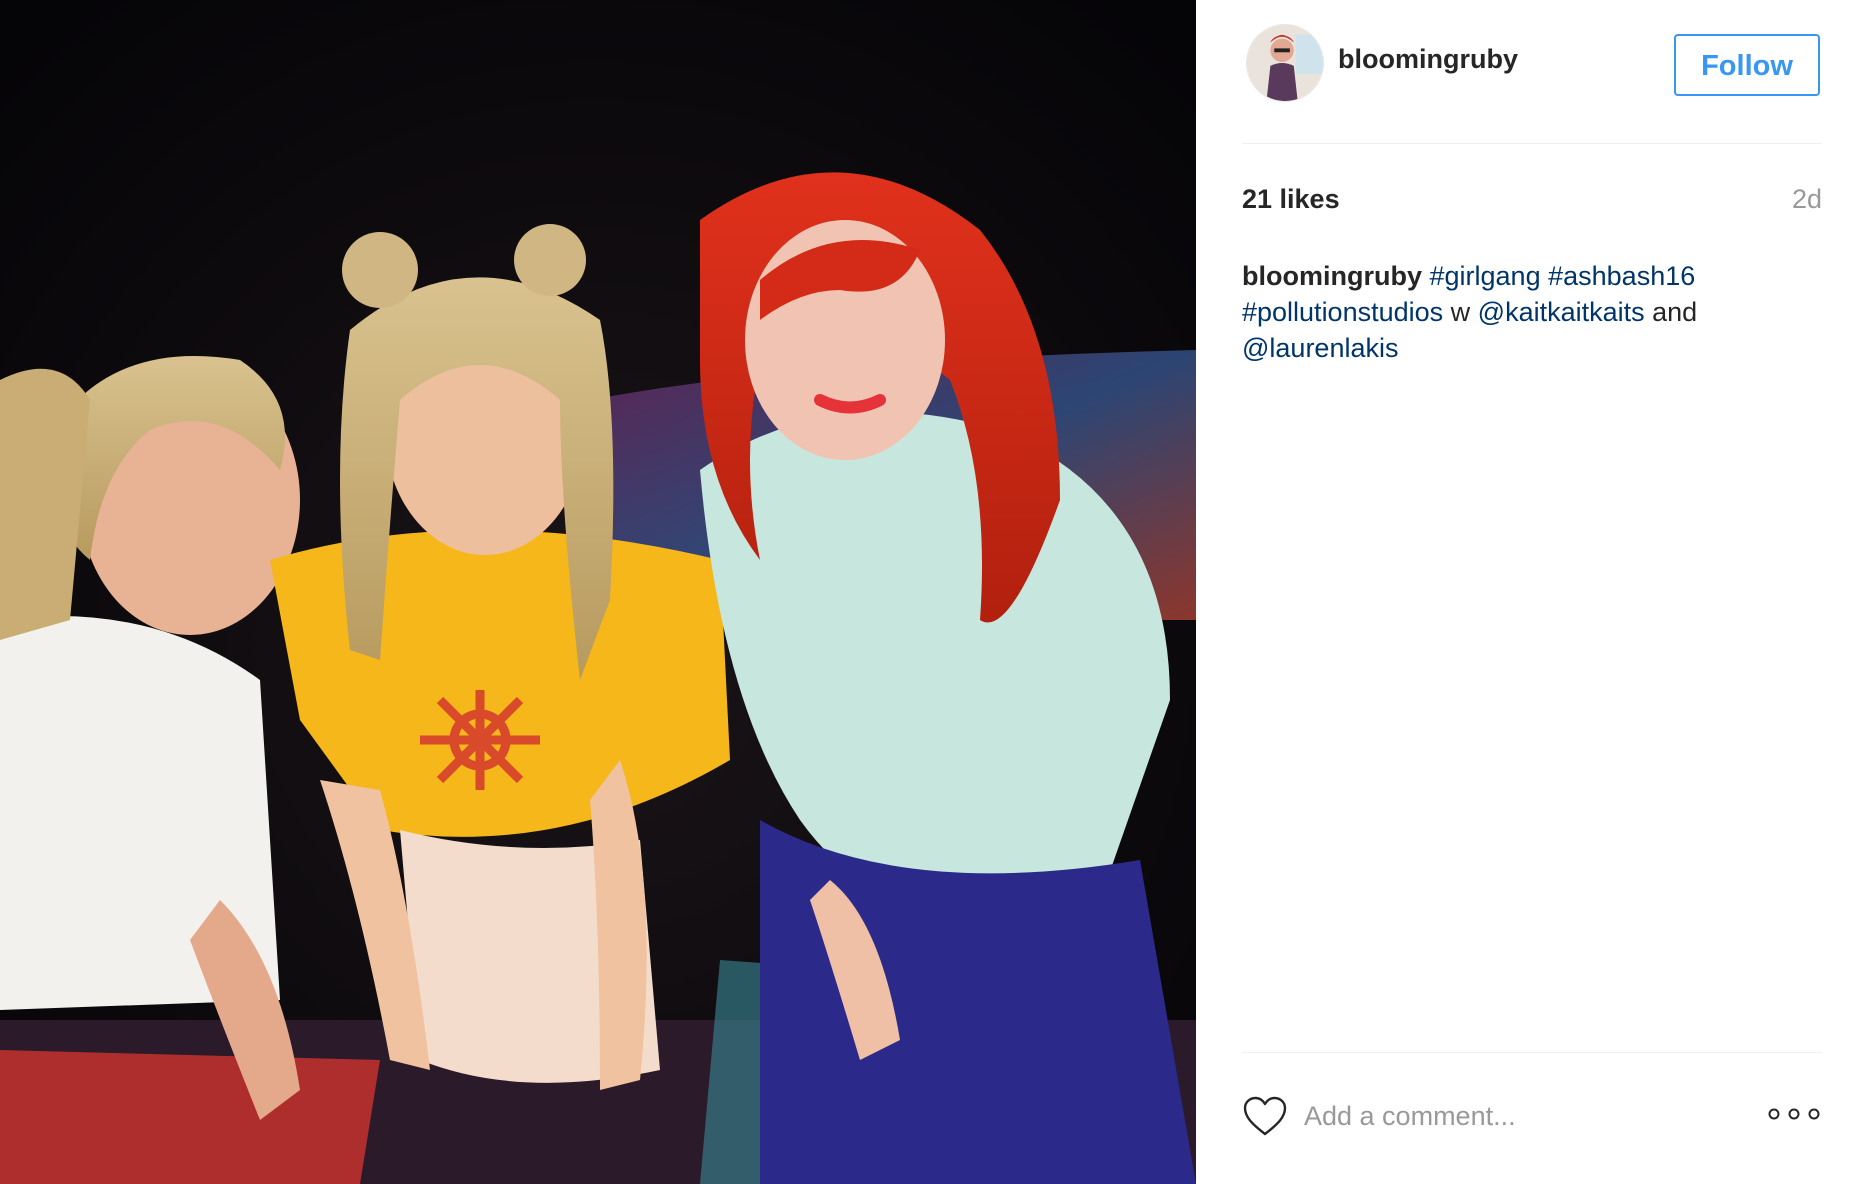 Image resolution: width=1852 pixels, height=1184 pixels. What do you see at coordinates (1460, 312) in the screenshot?
I see `caption-text: w` at bounding box center [1460, 312].